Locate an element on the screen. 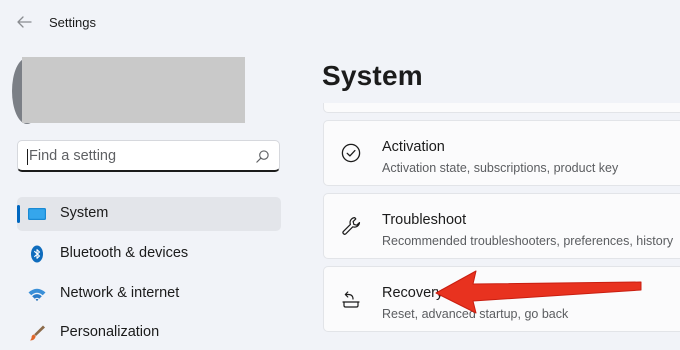 This screenshot has width=680, height=350. app-title: Settings is located at coordinates (72, 22).